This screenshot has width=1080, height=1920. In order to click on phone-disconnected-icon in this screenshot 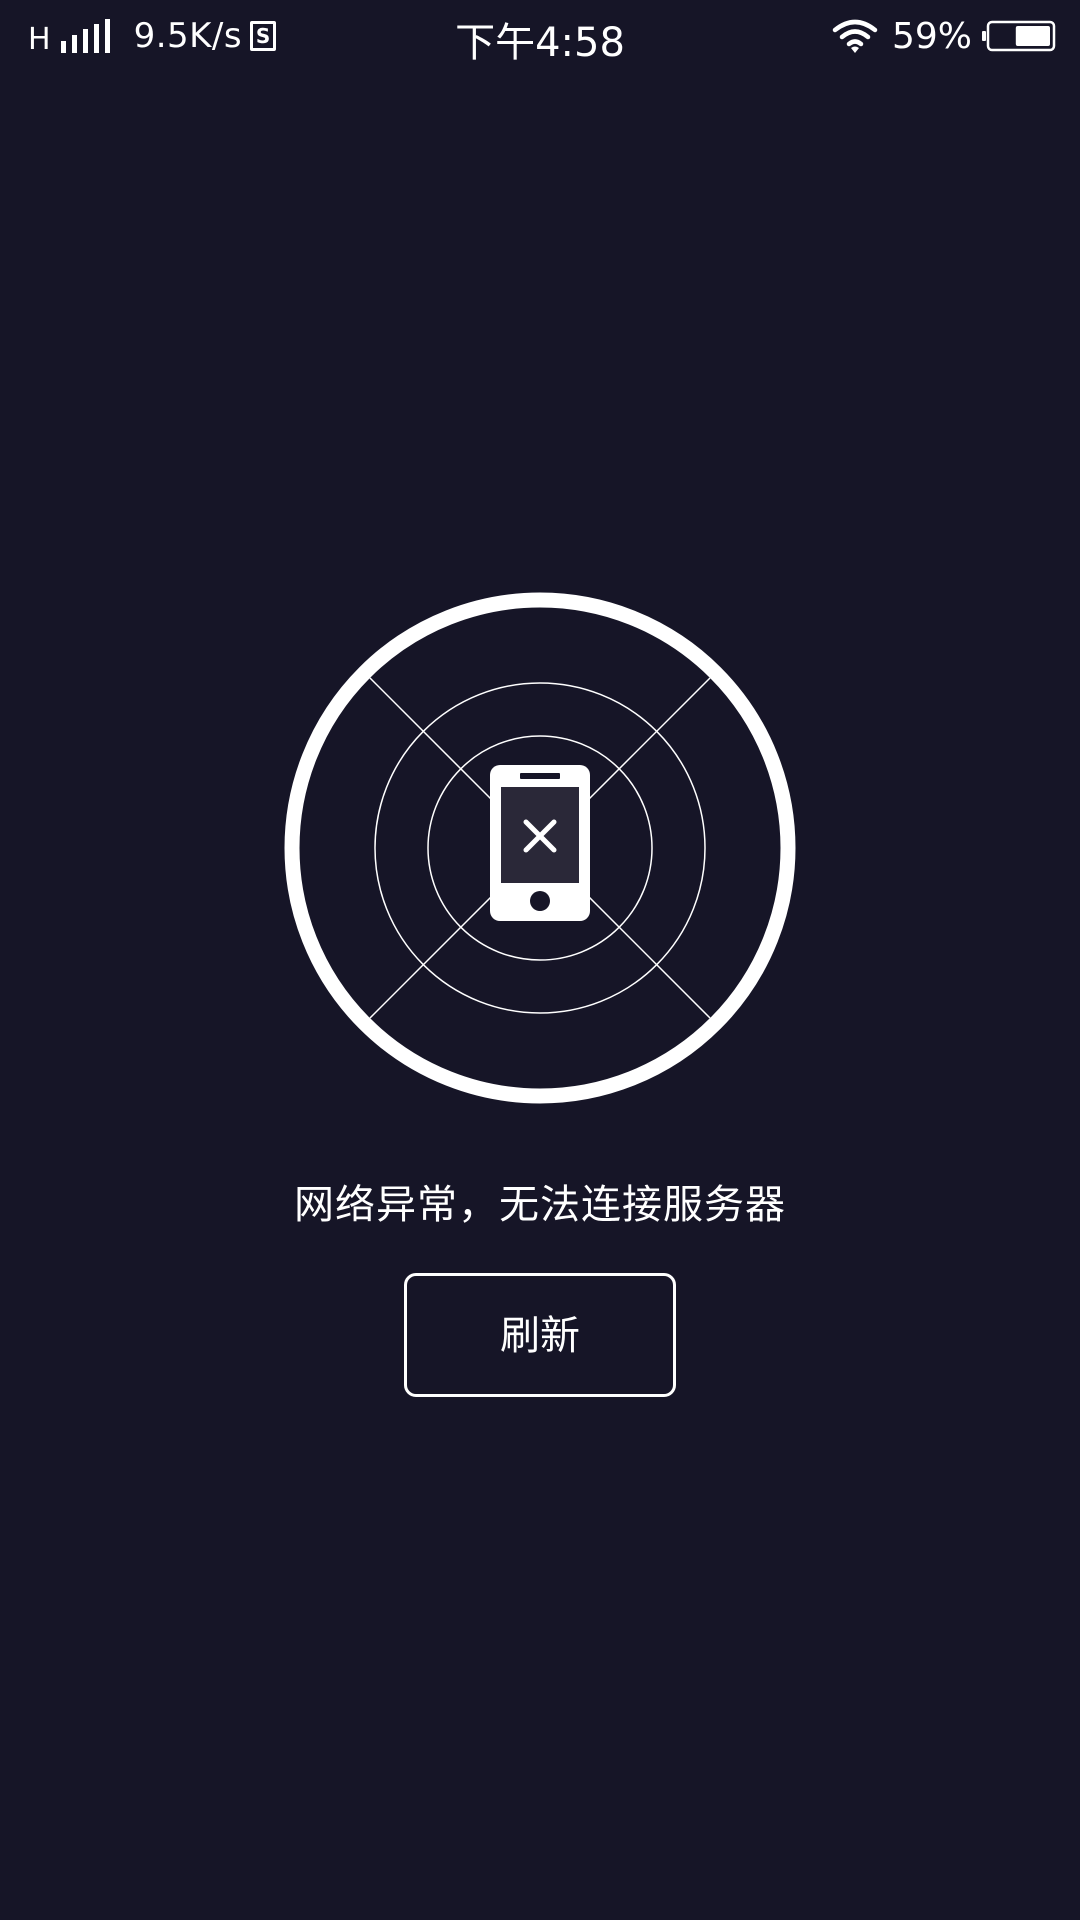, I will do `click(540, 848)`.